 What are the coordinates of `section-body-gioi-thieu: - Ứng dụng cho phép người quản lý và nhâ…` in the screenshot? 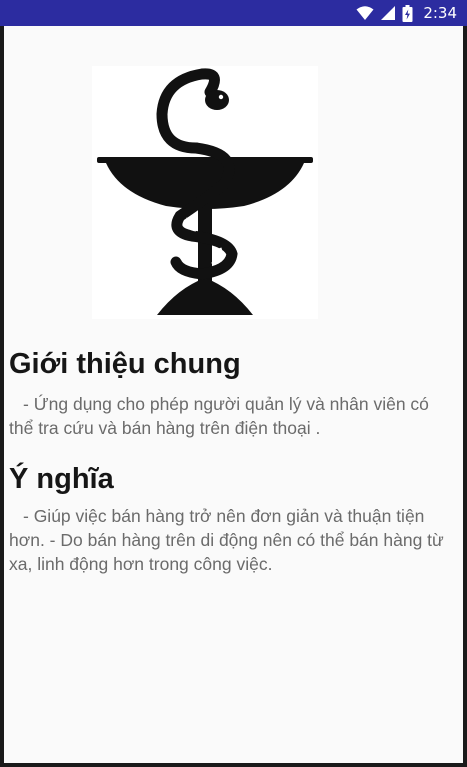 It's located at (219, 416).